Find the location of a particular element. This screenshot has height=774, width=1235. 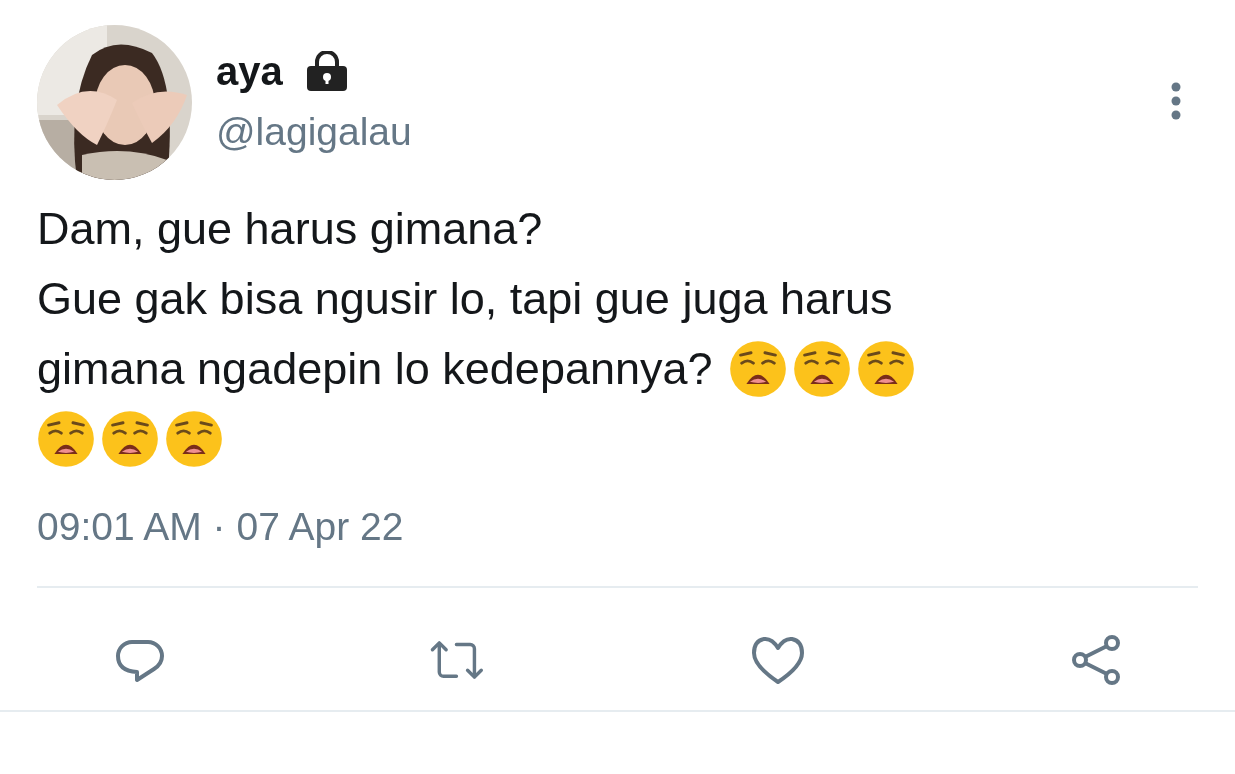

user-name: aya is located at coordinates (249, 71).